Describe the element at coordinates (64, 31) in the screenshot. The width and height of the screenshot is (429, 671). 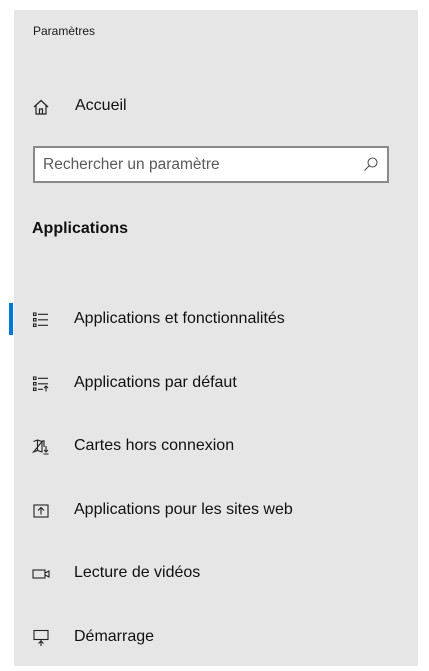
I see `window-title: Paramètres` at that location.